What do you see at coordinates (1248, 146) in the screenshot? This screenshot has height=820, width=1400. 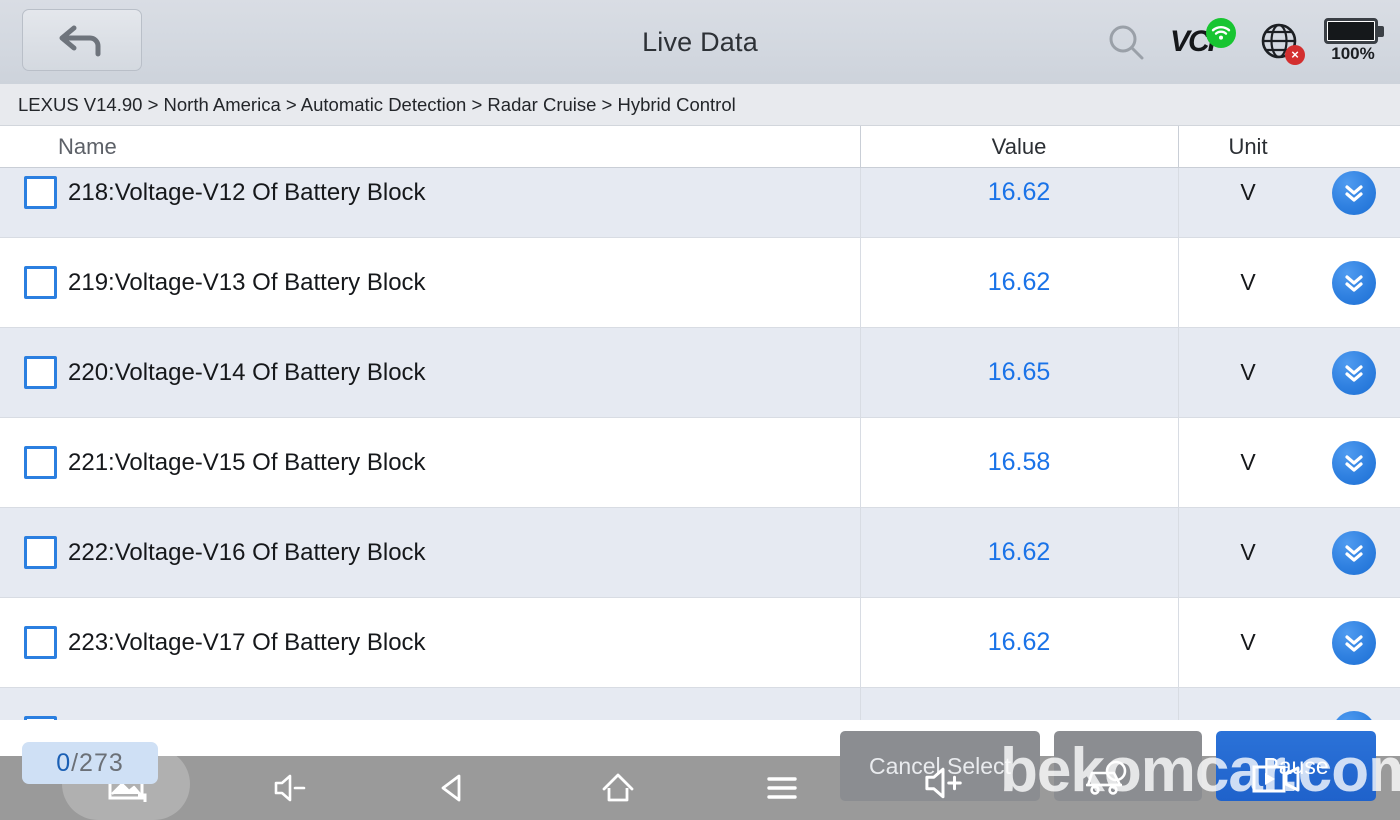 I see `column-header-unit: Unit` at bounding box center [1248, 146].